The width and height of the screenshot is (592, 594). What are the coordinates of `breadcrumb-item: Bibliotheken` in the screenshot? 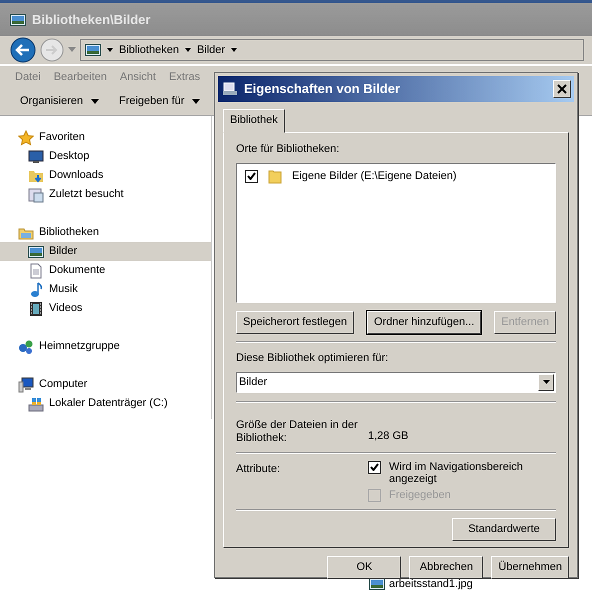 It's located at (149, 50).